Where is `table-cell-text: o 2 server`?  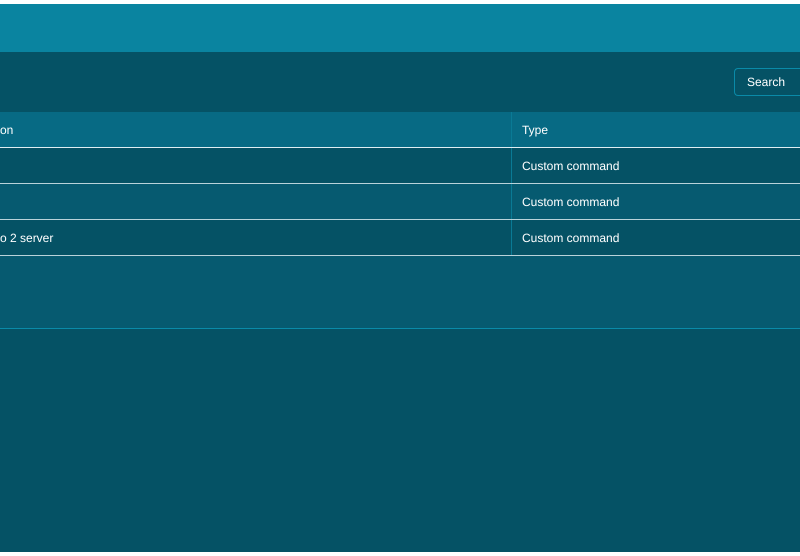 table-cell-text: o 2 server is located at coordinates (27, 238).